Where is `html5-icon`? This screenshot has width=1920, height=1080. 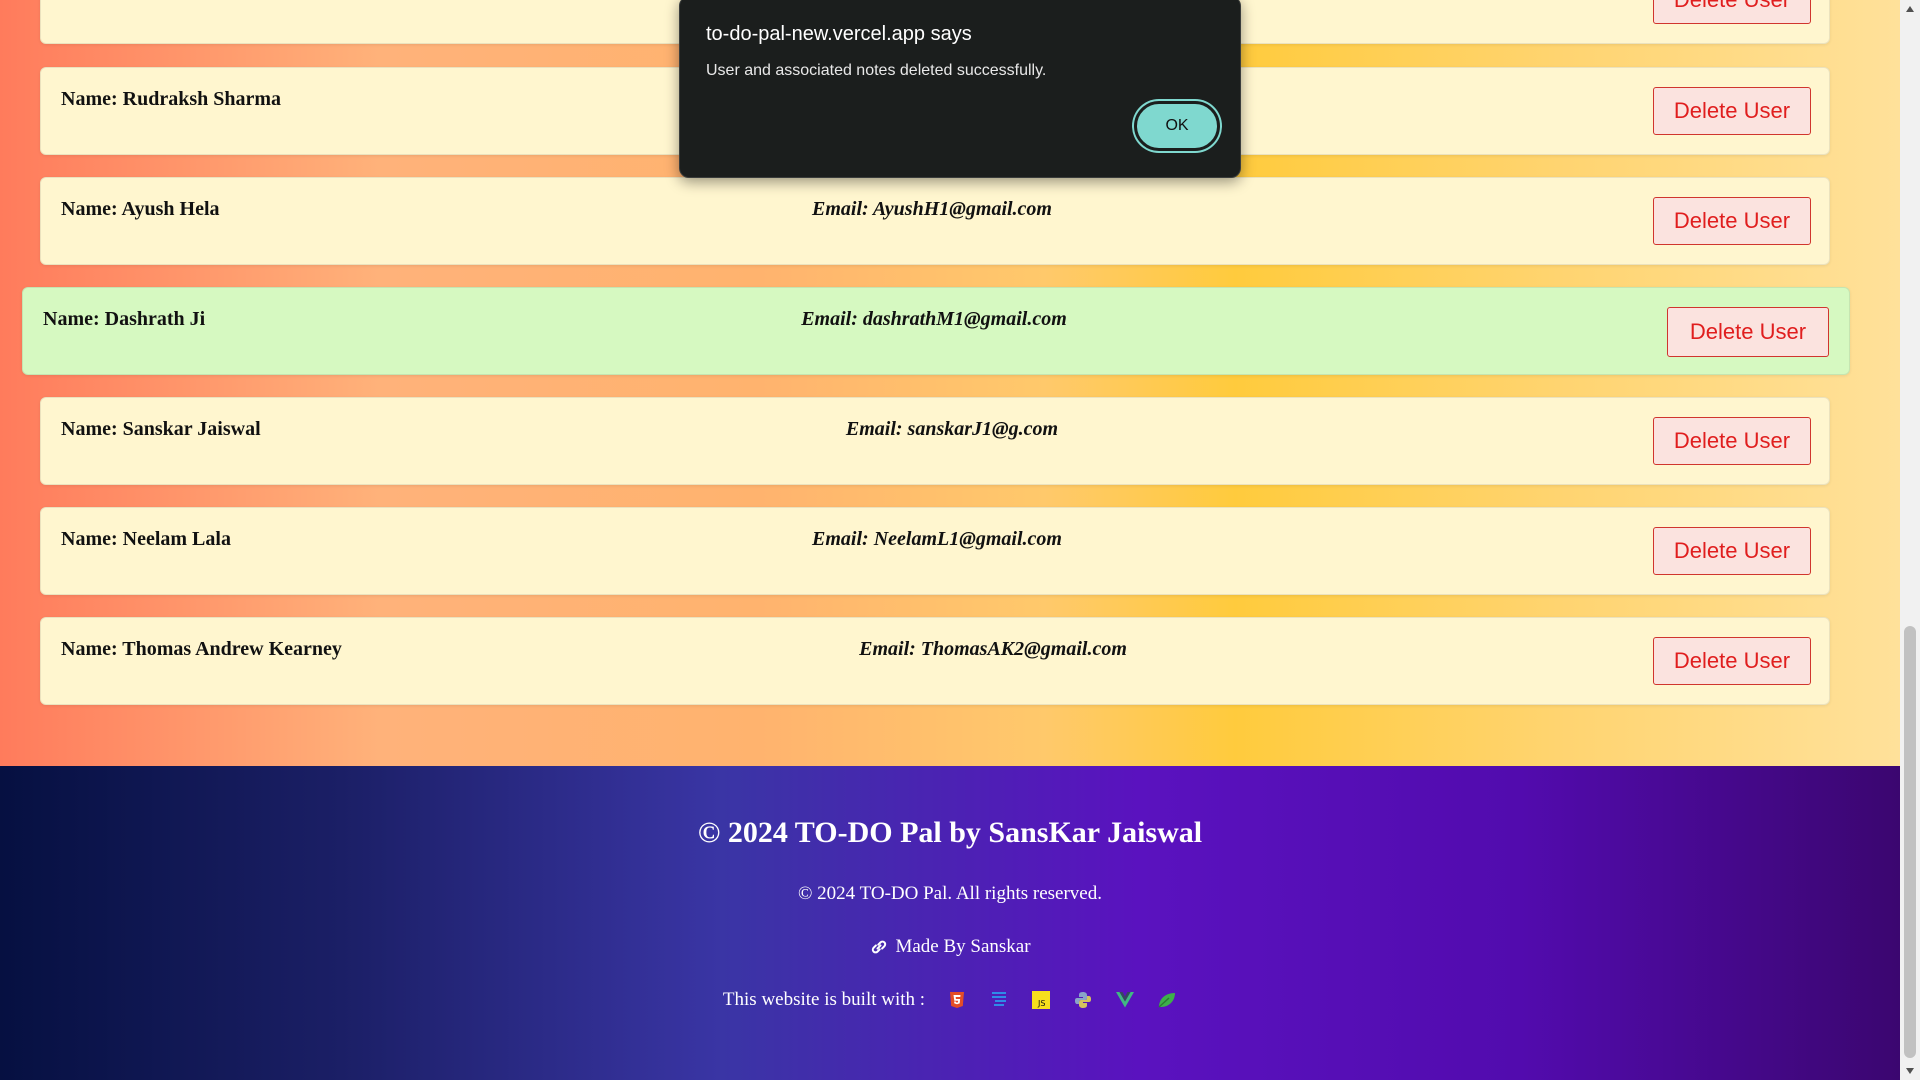 html5-icon is located at coordinates (957, 1000).